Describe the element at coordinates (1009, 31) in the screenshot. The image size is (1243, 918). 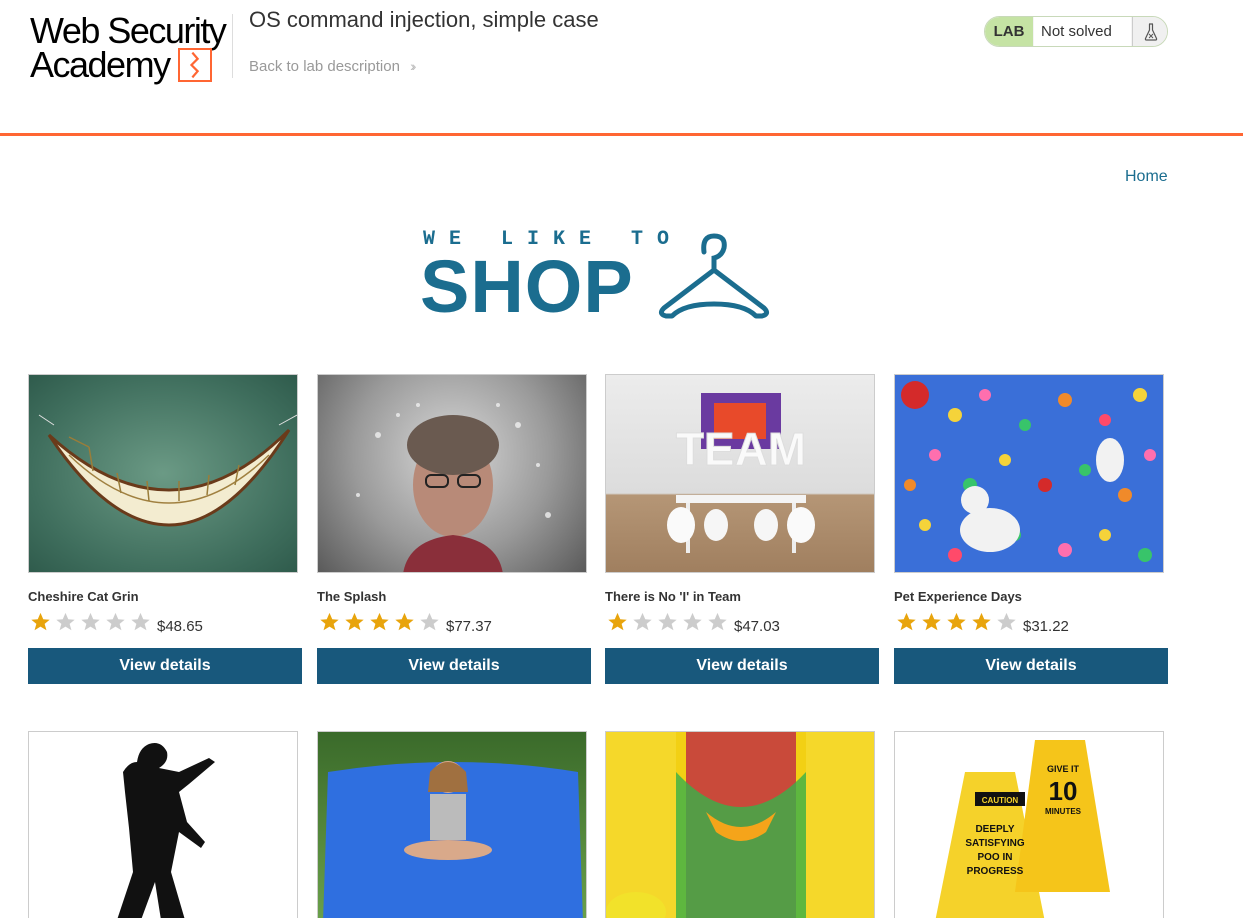
I see `lab-tag: LAB` at that location.